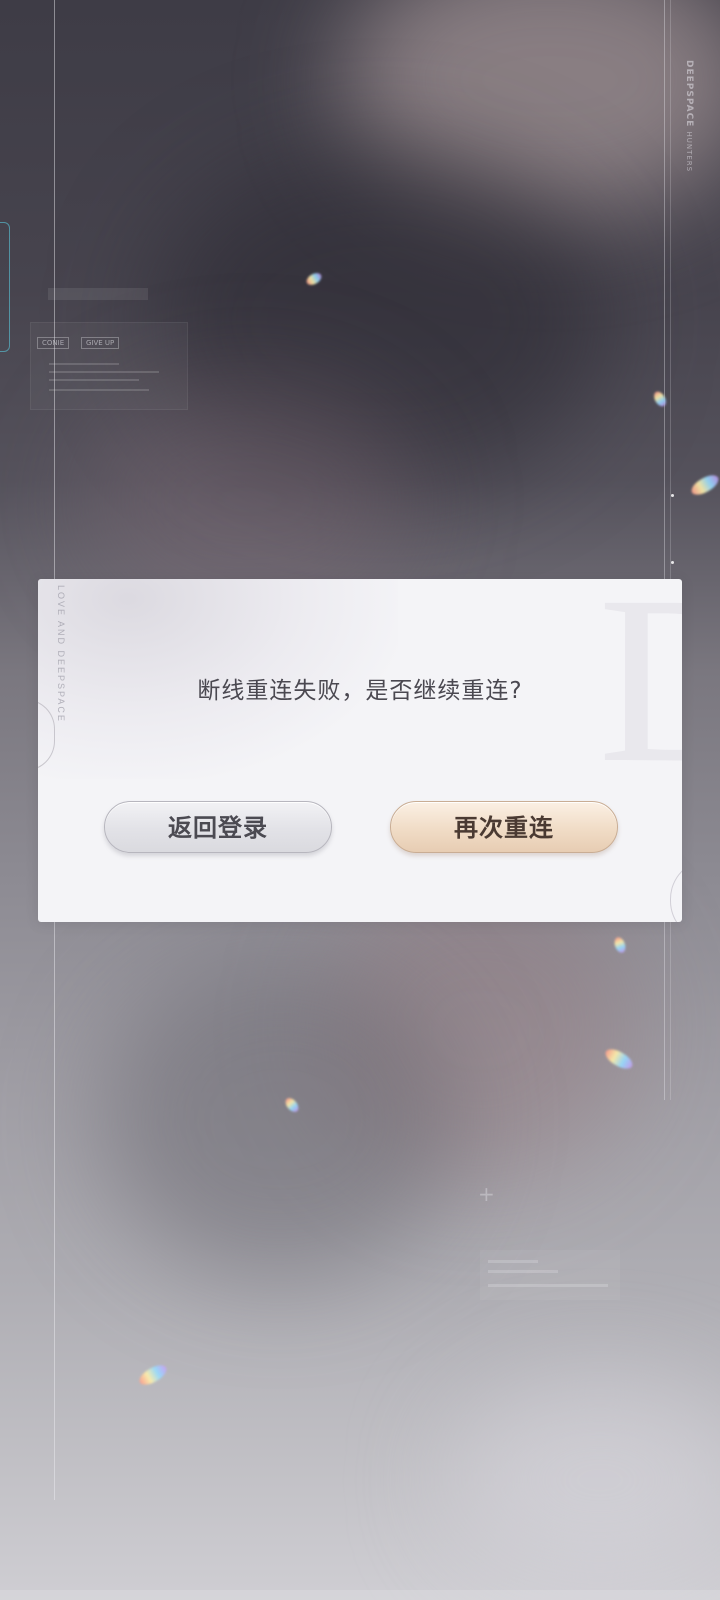  I want to click on brand-vertical-text: DEEPSPACE HUNTERS, so click(689, 116).